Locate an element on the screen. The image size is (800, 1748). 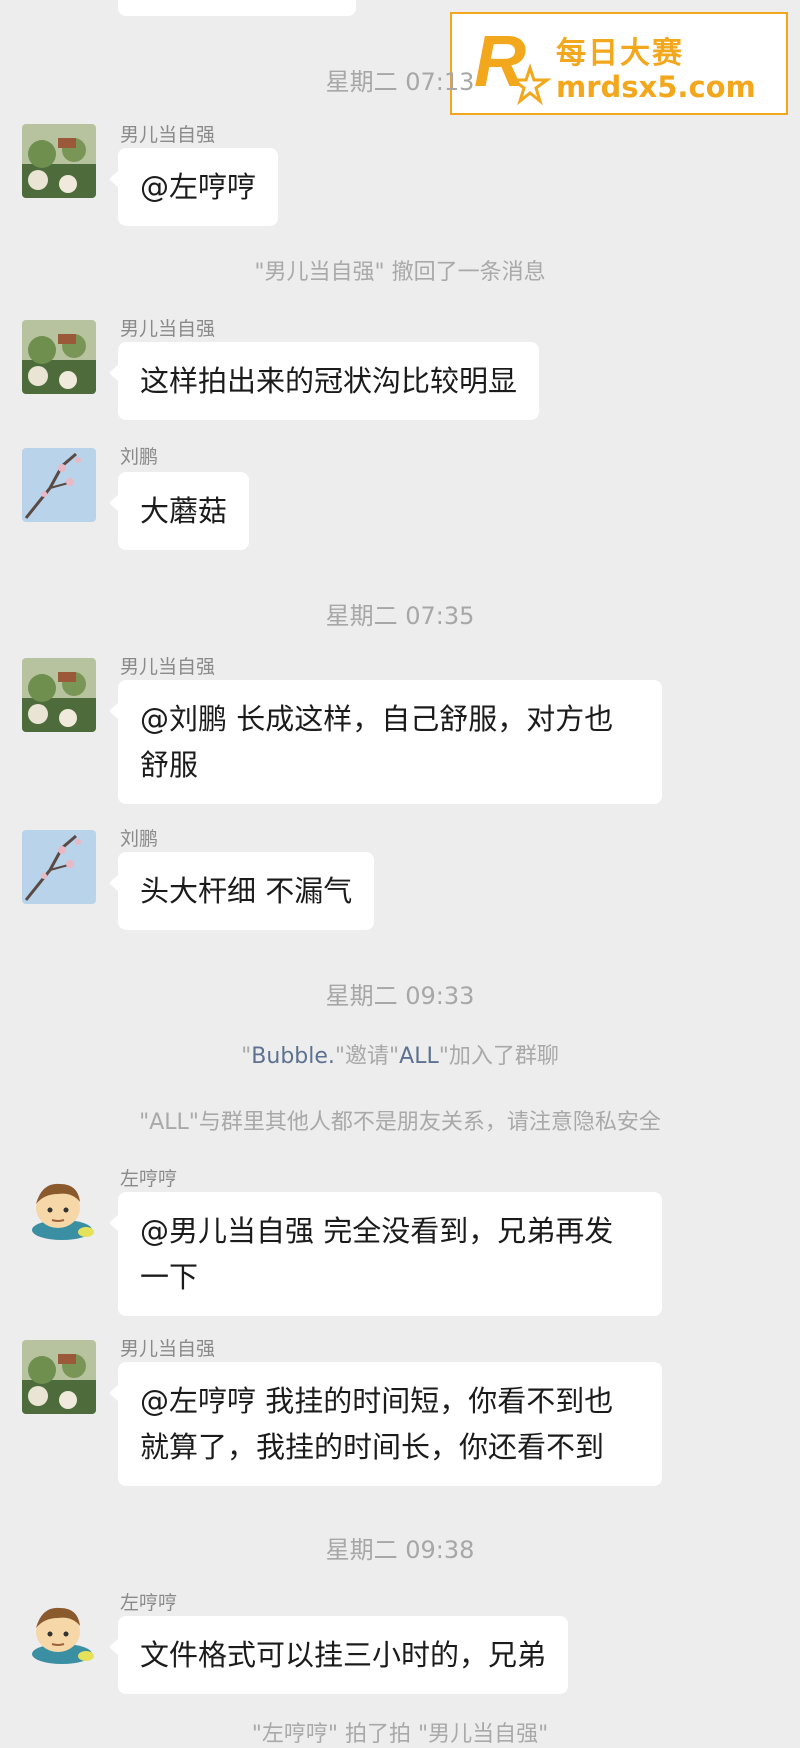
timestamp: 星期二 09:38 is located at coordinates (400, 1550).